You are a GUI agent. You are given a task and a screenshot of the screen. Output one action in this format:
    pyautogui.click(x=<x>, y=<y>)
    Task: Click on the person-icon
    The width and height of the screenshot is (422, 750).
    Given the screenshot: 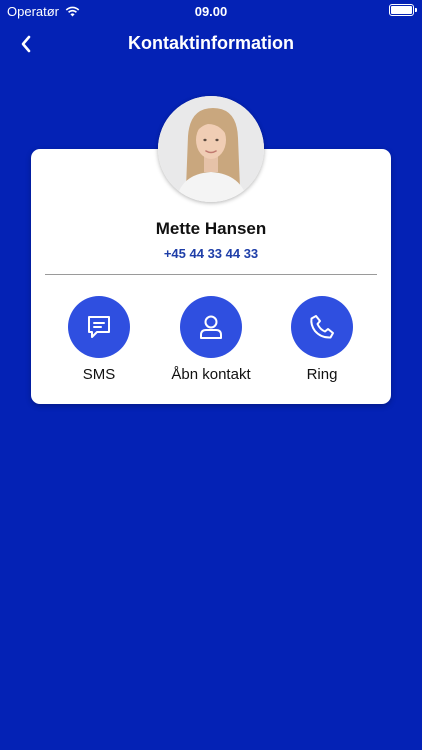 What is the action you would take?
    pyautogui.click(x=211, y=327)
    